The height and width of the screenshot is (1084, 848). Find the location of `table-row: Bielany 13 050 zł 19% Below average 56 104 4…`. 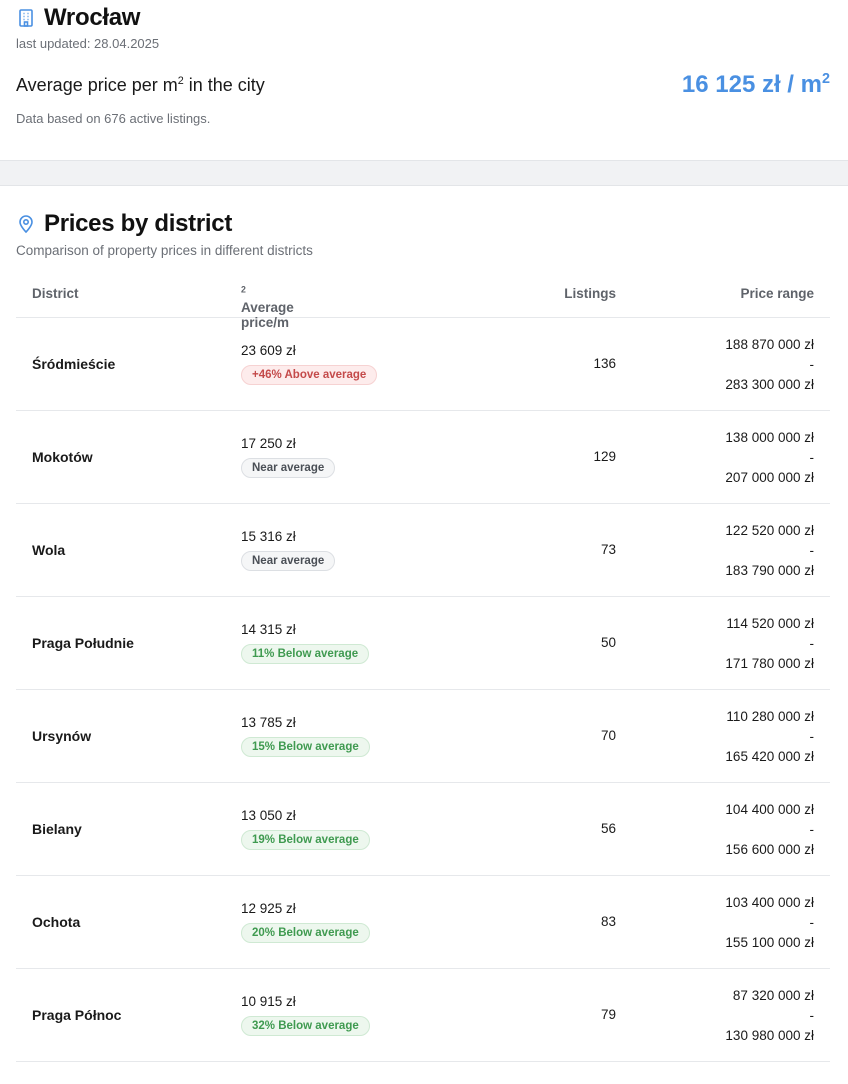

table-row: Bielany 13 050 zł 19% Below average 56 104 4… is located at coordinates (423, 829).